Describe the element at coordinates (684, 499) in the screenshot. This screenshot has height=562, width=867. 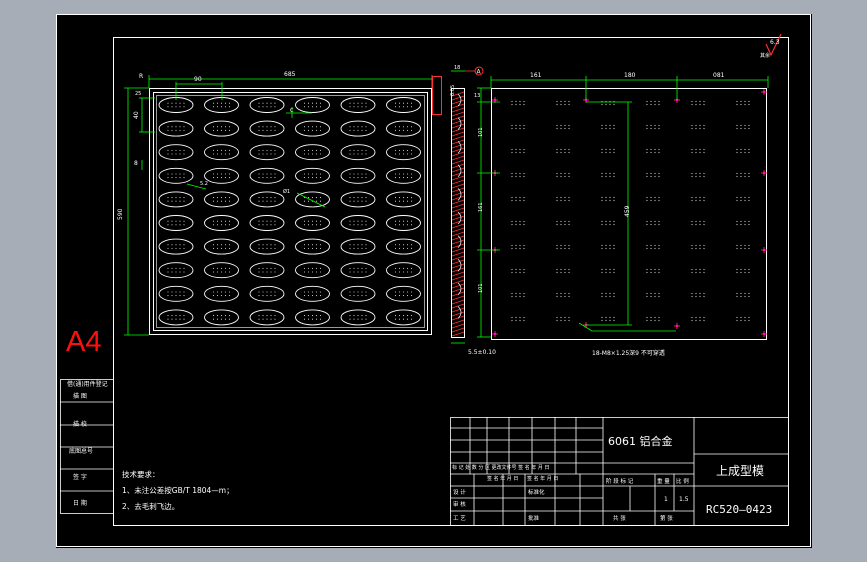
I see `scale-value: 1.5` at that location.